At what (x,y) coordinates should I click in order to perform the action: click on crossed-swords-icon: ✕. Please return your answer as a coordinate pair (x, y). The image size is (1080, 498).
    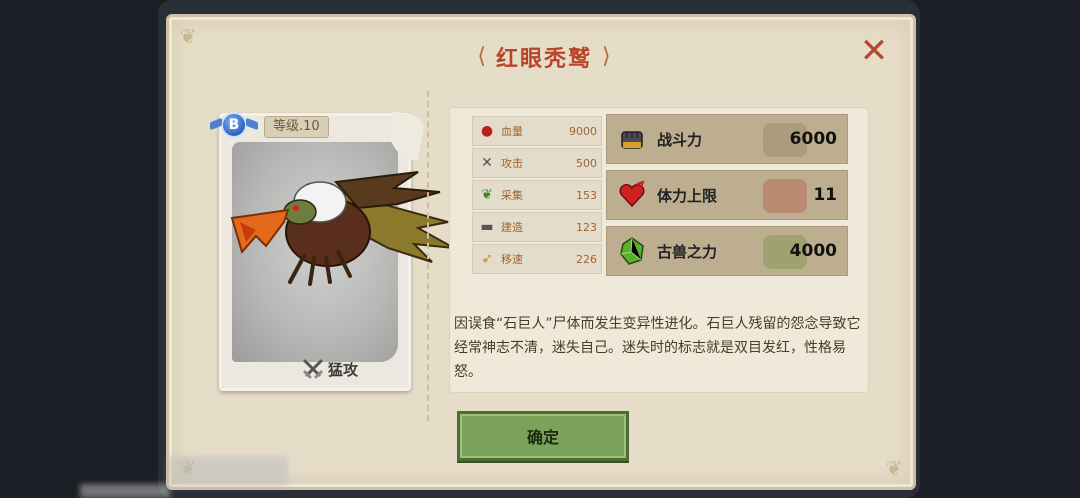
    Looking at the image, I should click on (487, 163).